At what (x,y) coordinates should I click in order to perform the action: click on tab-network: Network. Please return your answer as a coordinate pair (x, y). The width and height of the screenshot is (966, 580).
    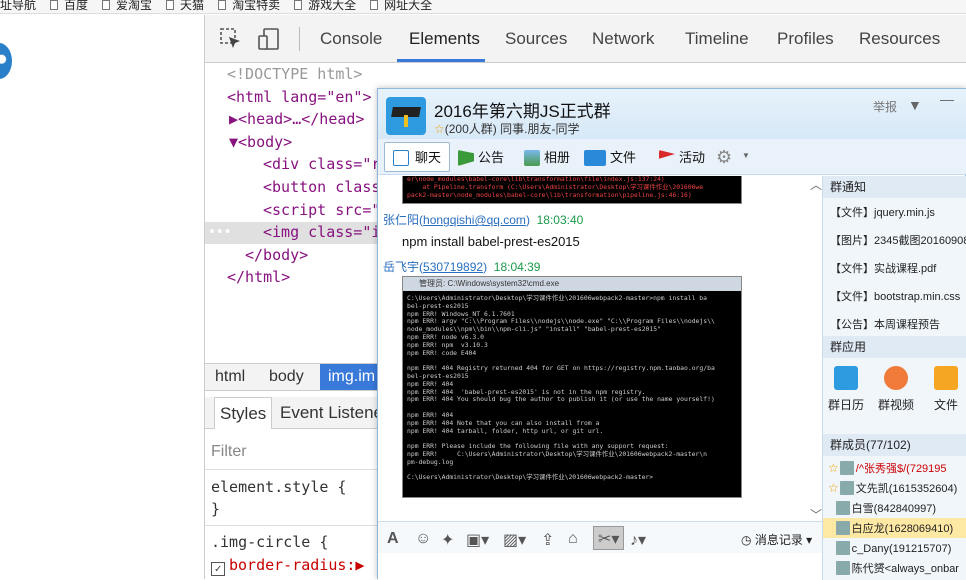
    Looking at the image, I should click on (623, 39).